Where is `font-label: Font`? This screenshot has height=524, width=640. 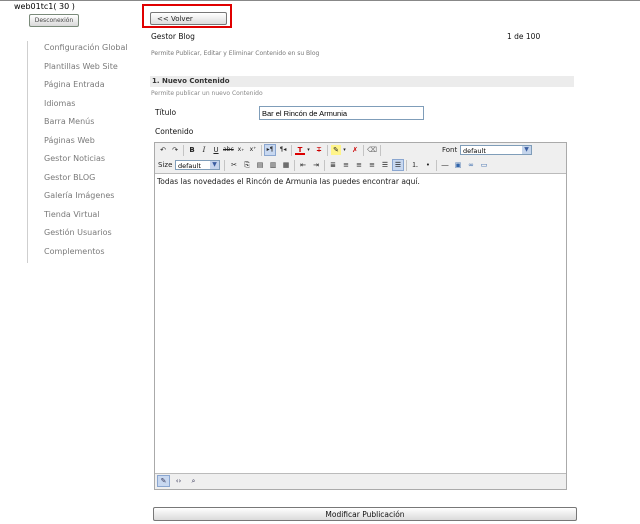 font-label: Font is located at coordinates (450, 150).